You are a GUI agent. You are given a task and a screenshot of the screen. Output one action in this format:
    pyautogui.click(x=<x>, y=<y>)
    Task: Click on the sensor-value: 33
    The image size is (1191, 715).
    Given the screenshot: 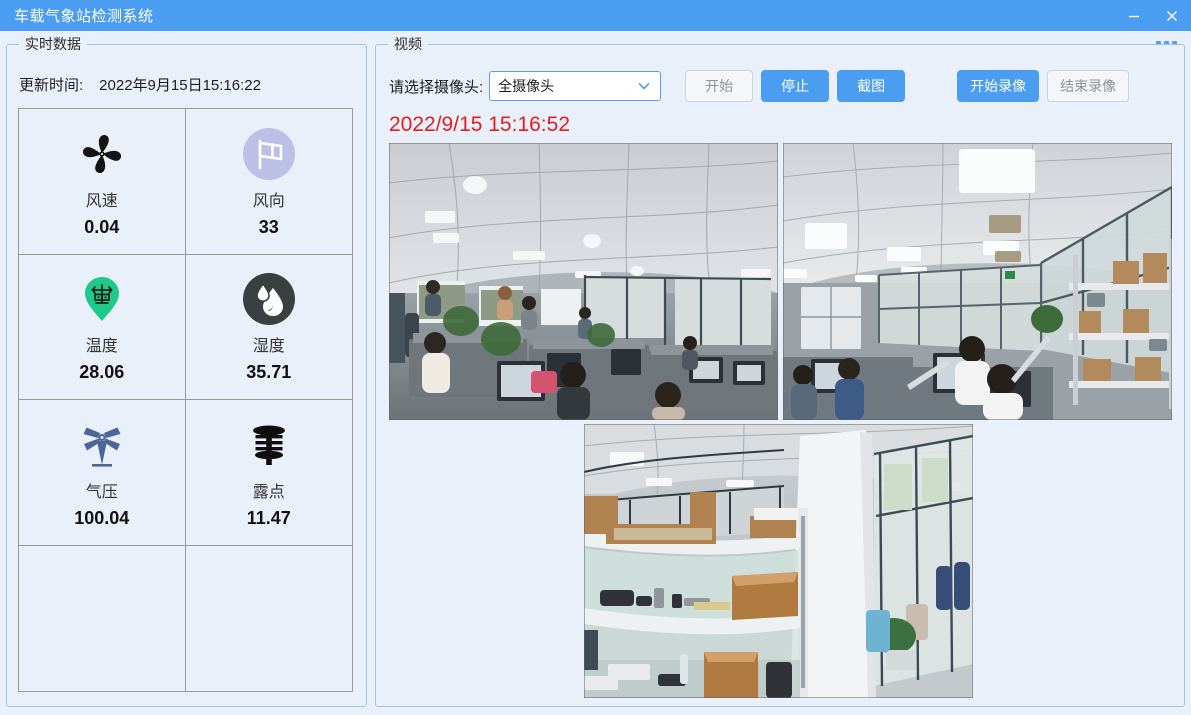 What is the action you would take?
    pyautogui.click(x=268, y=226)
    